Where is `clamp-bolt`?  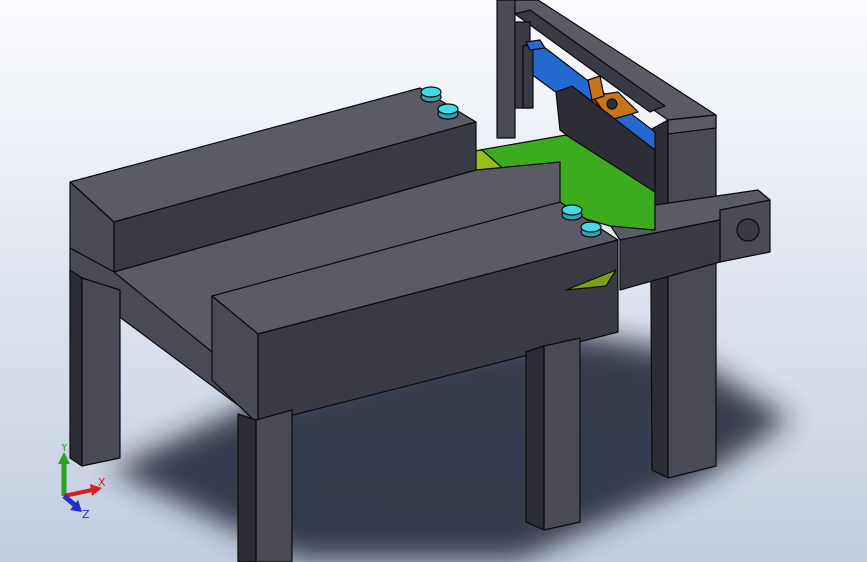
clamp-bolt is located at coordinates (612, 104).